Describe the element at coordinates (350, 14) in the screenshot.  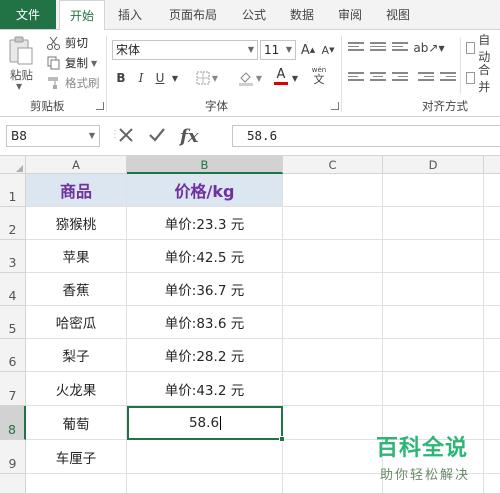
I see `tab-review: 审阅` at that location.